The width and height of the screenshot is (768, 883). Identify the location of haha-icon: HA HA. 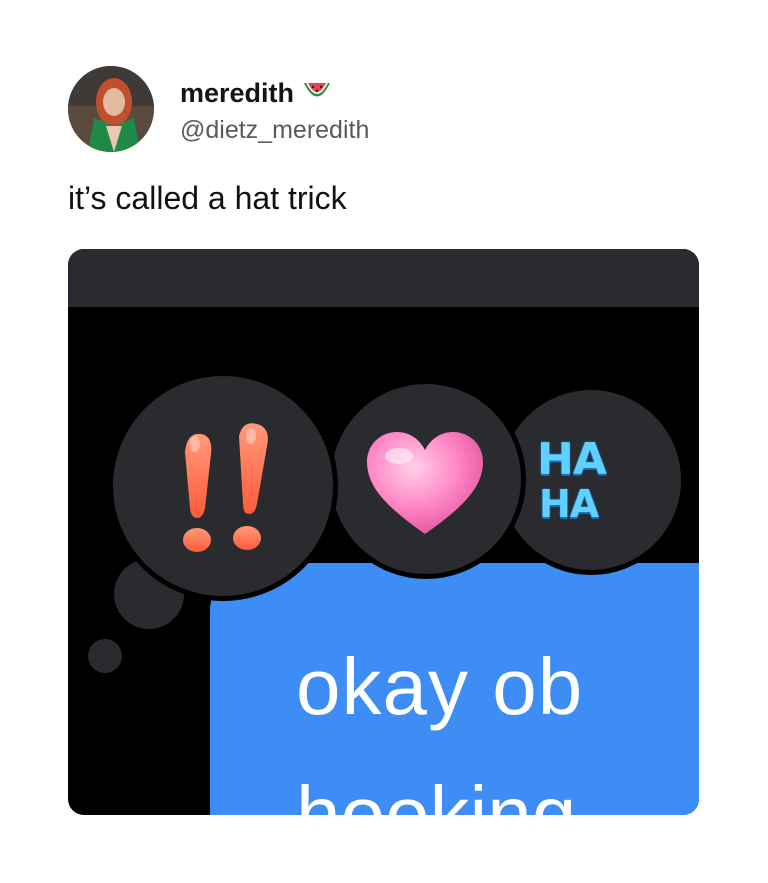
(597, 484).